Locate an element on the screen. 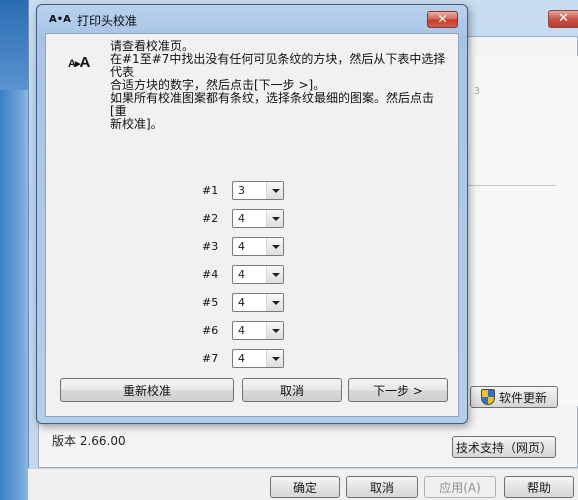 The height and width of the screenshot is (500, 578). cancel-button: 取消 is located at coordinates (292, 390).